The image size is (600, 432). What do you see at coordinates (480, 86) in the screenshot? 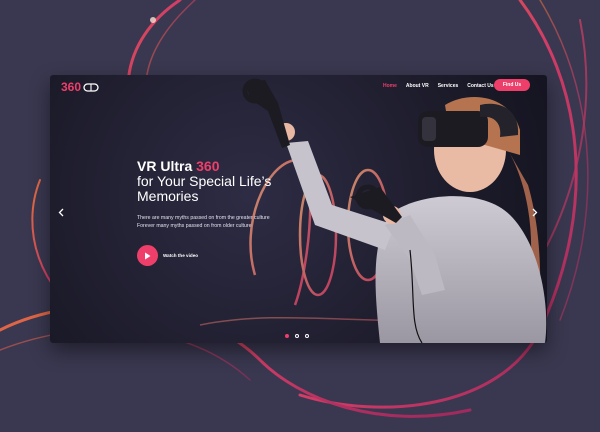
I see `nav-link-contact-us: Contact Us` at bounding box center [480, 86].